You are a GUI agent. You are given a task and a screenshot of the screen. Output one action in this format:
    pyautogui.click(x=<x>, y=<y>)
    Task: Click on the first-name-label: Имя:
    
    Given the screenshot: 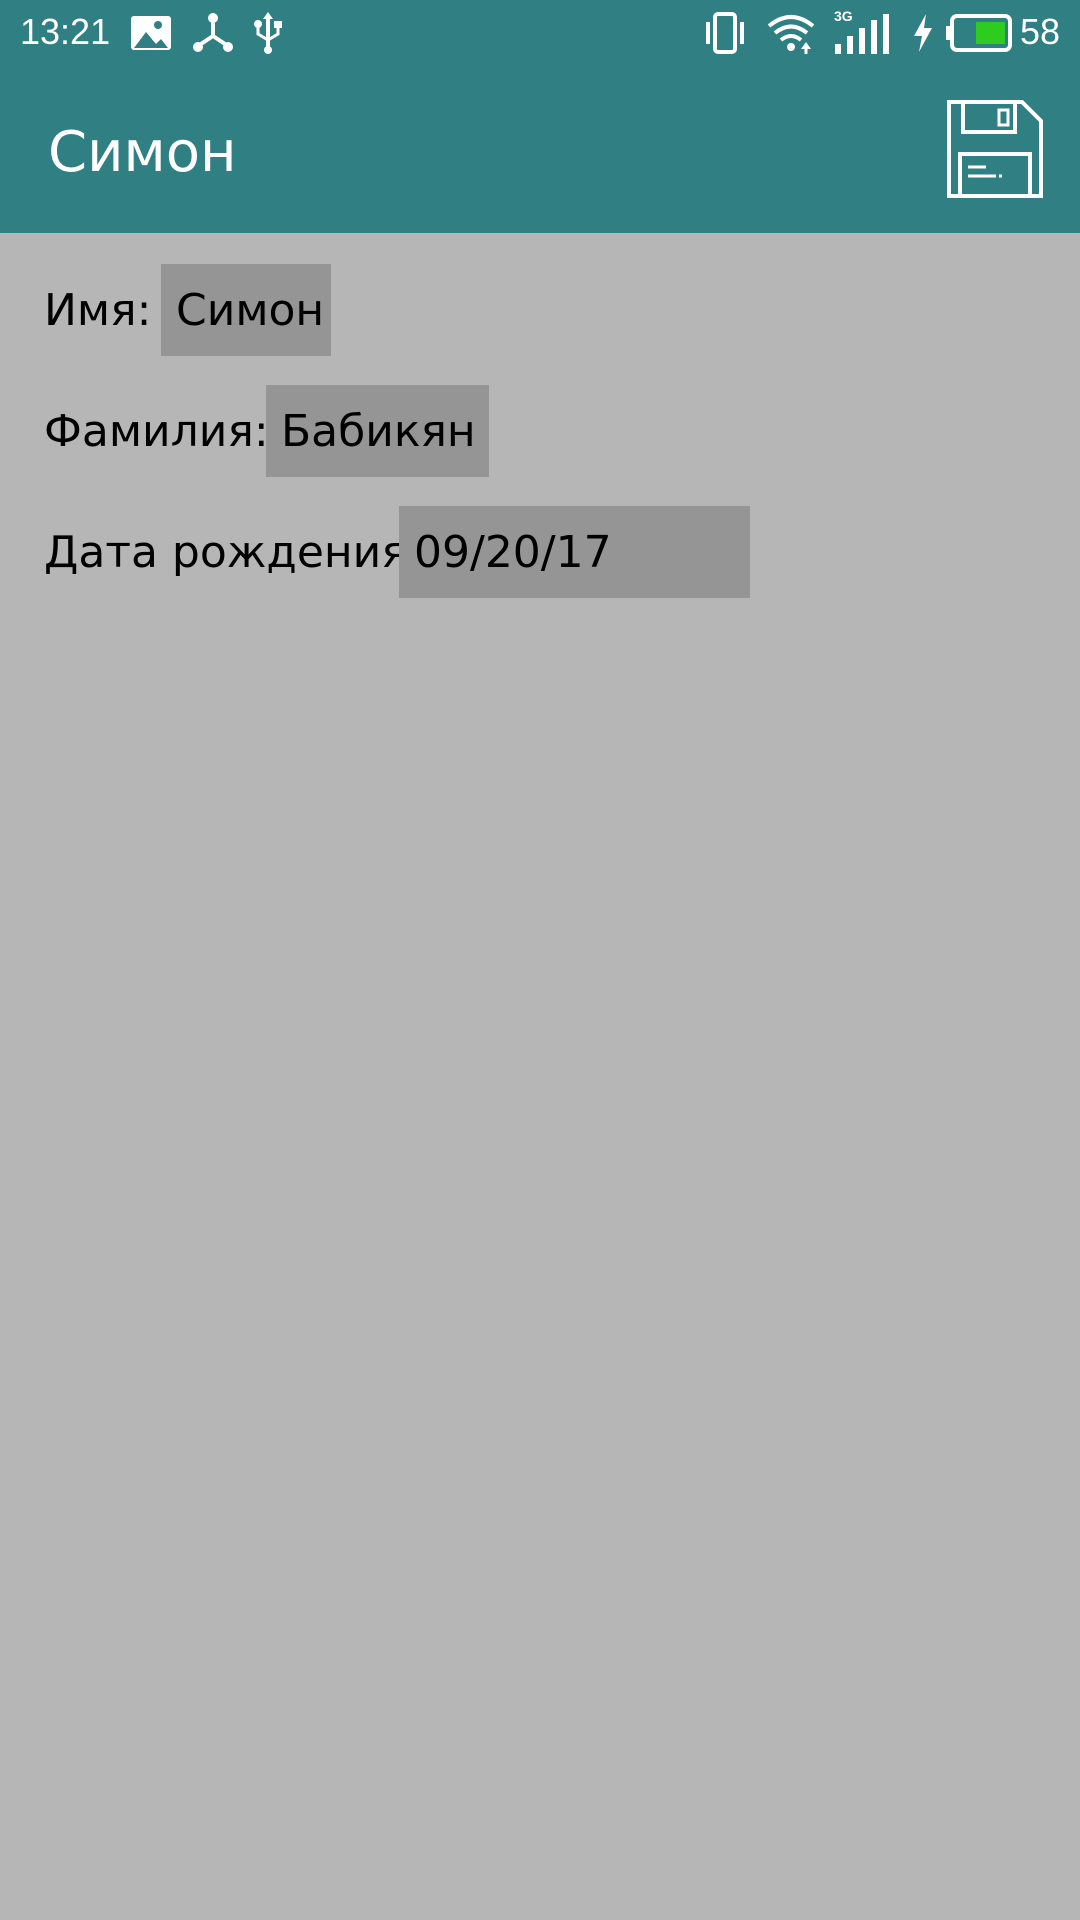 What is the action you would take?
    pyautogui.click(x=98, y=310)
    